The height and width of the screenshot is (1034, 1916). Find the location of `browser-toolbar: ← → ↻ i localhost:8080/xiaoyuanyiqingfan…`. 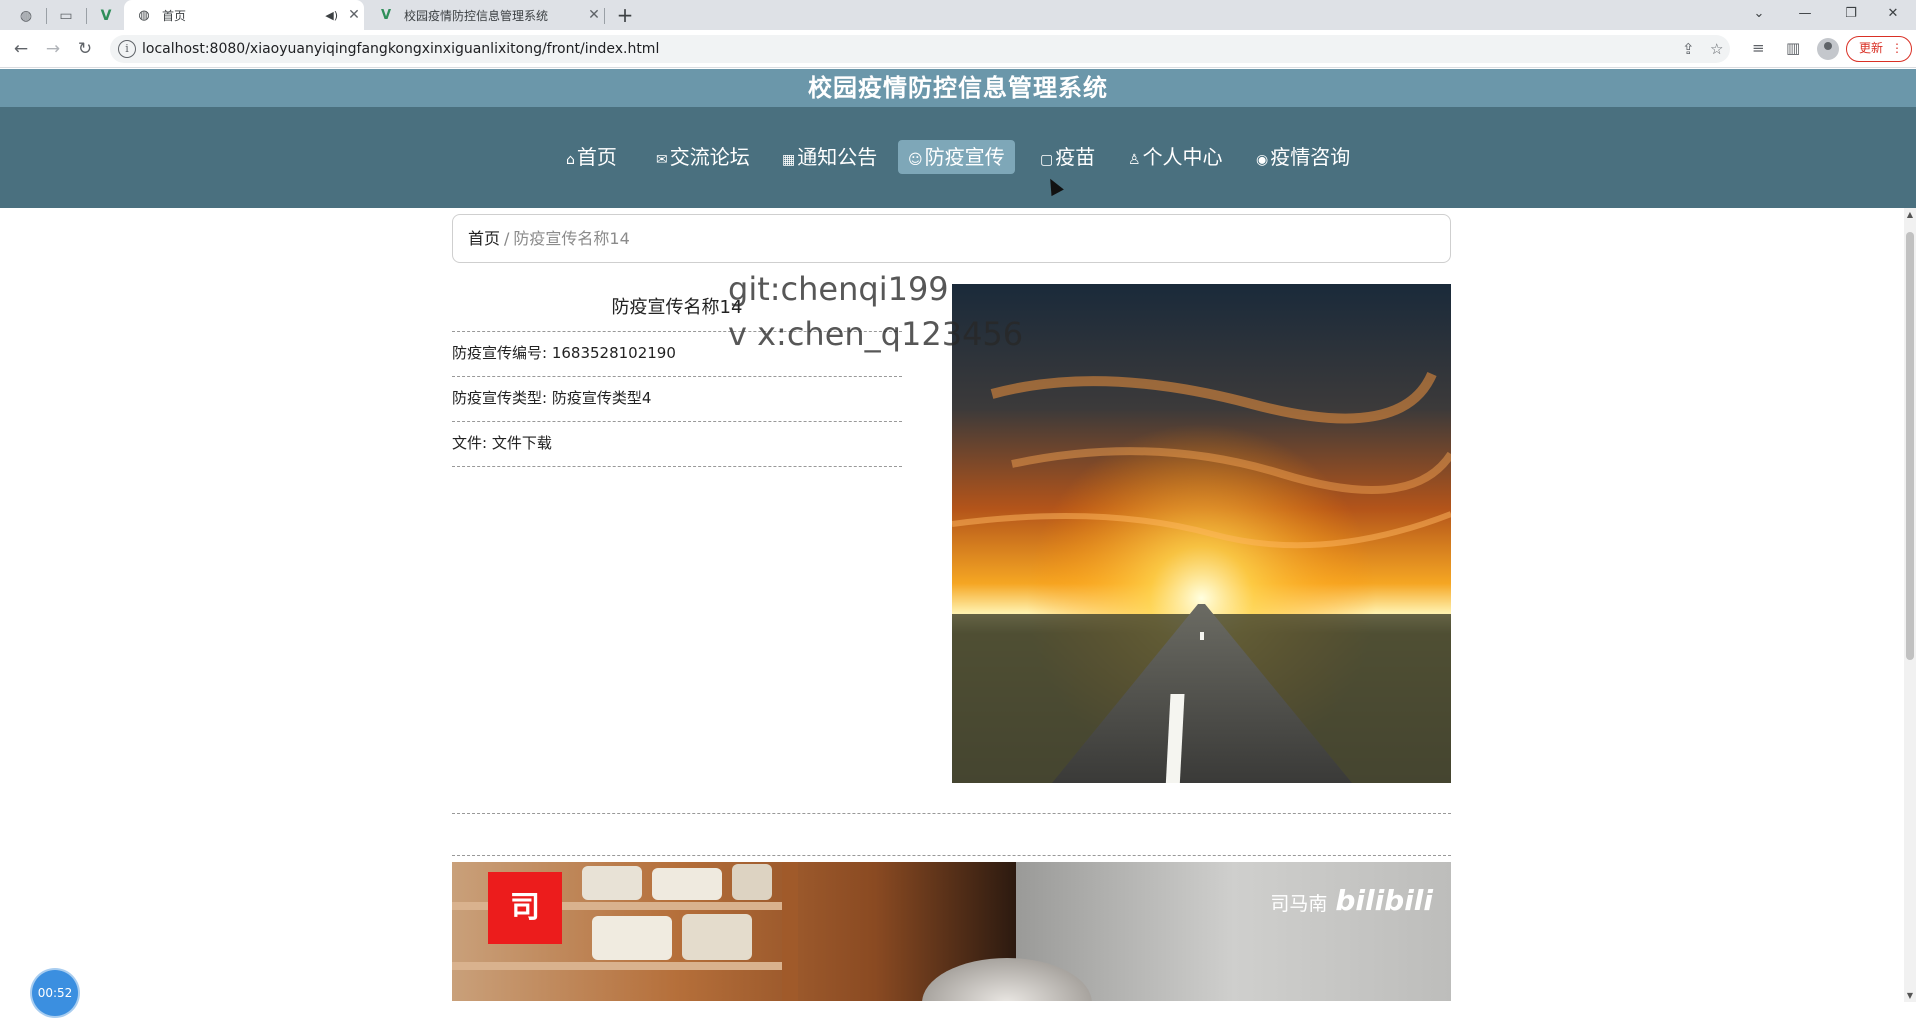

browser-toolbar: ← → ↻ i localhost:8080/xiaoyuanyiqingfan… is located at coordinates (958, 49).